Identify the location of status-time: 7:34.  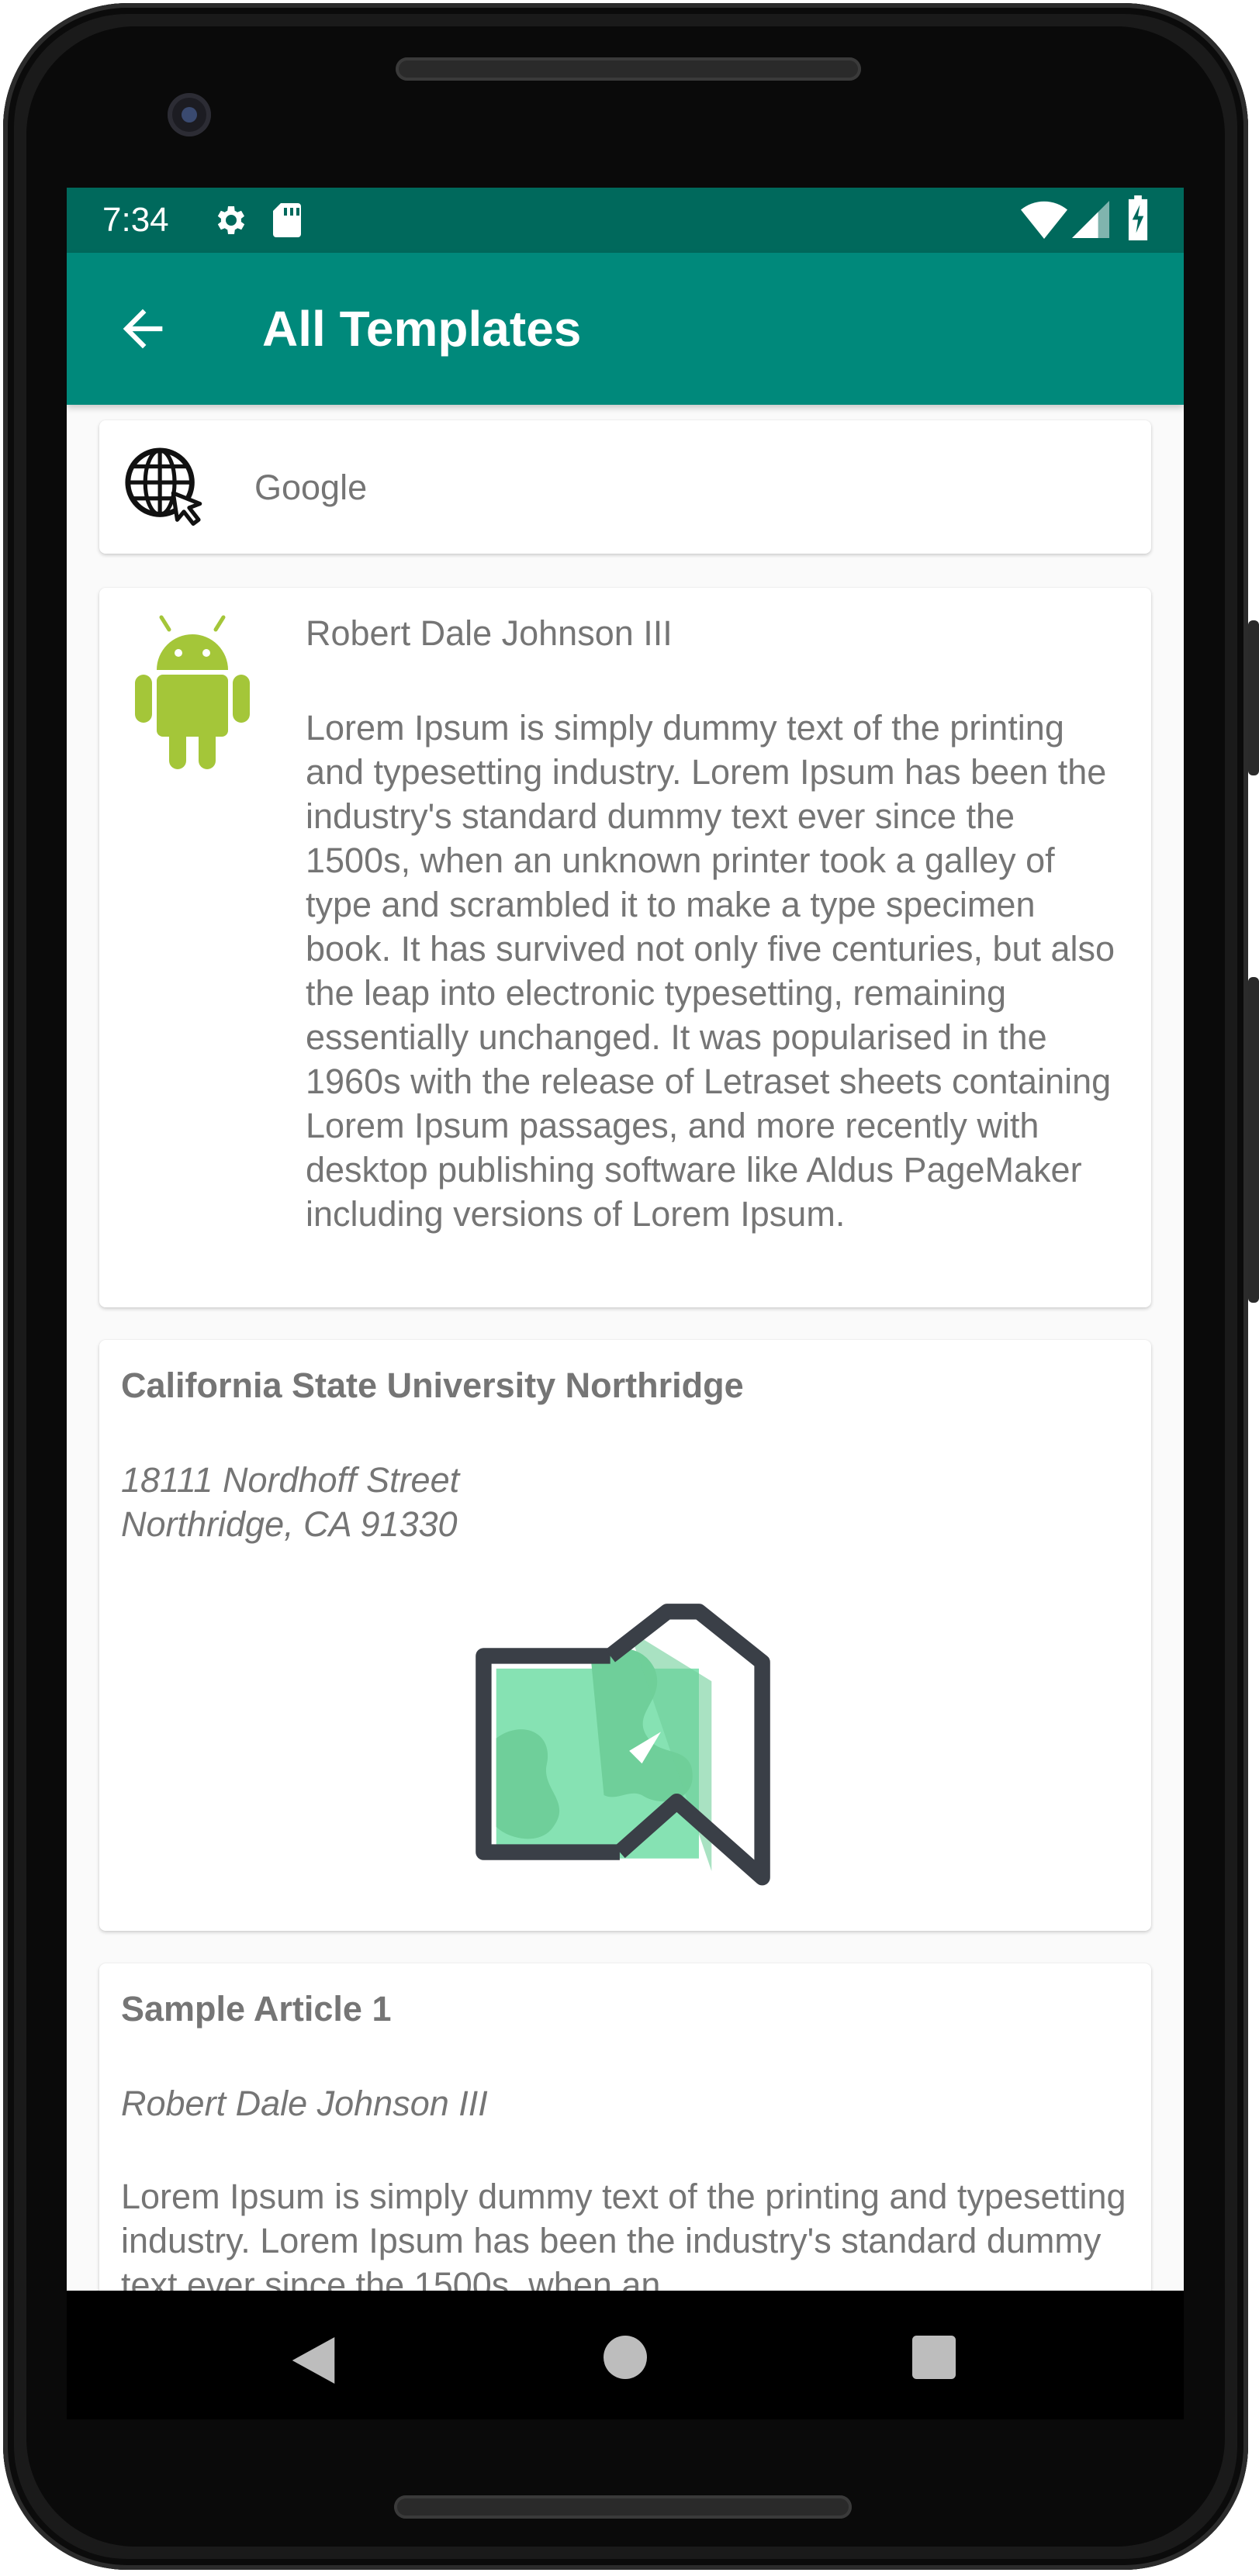
(135, 220).